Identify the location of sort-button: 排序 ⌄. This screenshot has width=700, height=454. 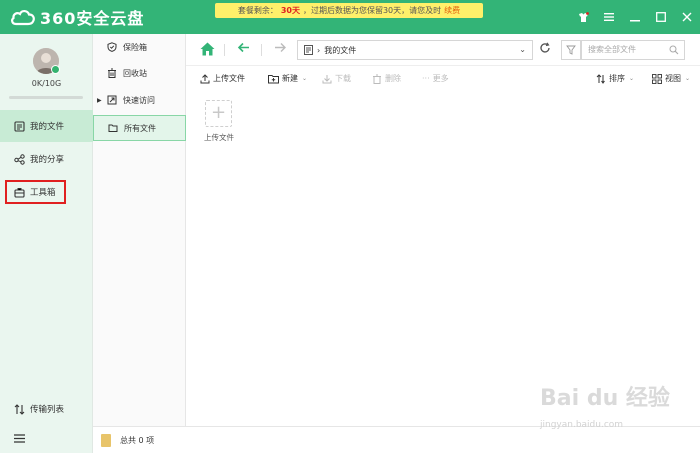
(615, 78).